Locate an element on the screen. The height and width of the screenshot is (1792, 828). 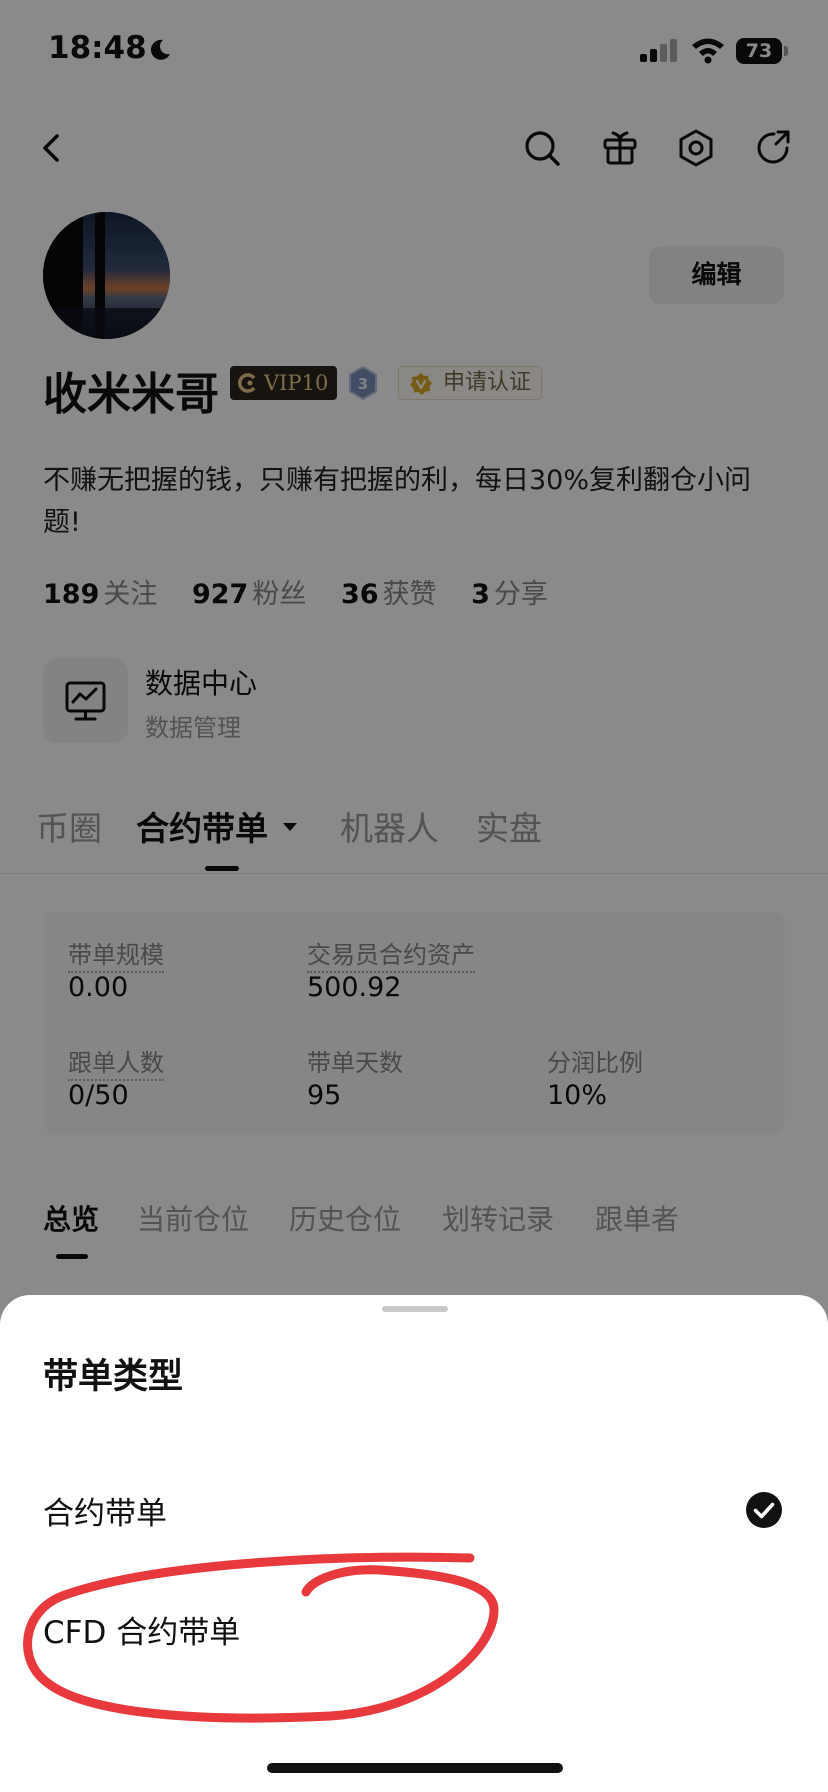
checkmark-icon is located at coordinates (764, 1510).